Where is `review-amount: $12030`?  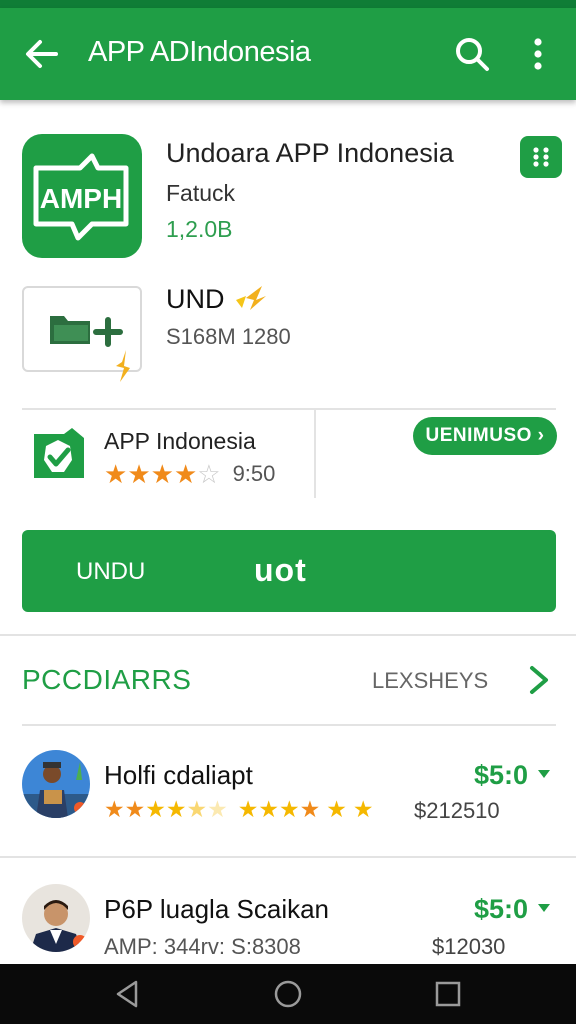
review-amount: $12030 is located at coordinates (469, 946).